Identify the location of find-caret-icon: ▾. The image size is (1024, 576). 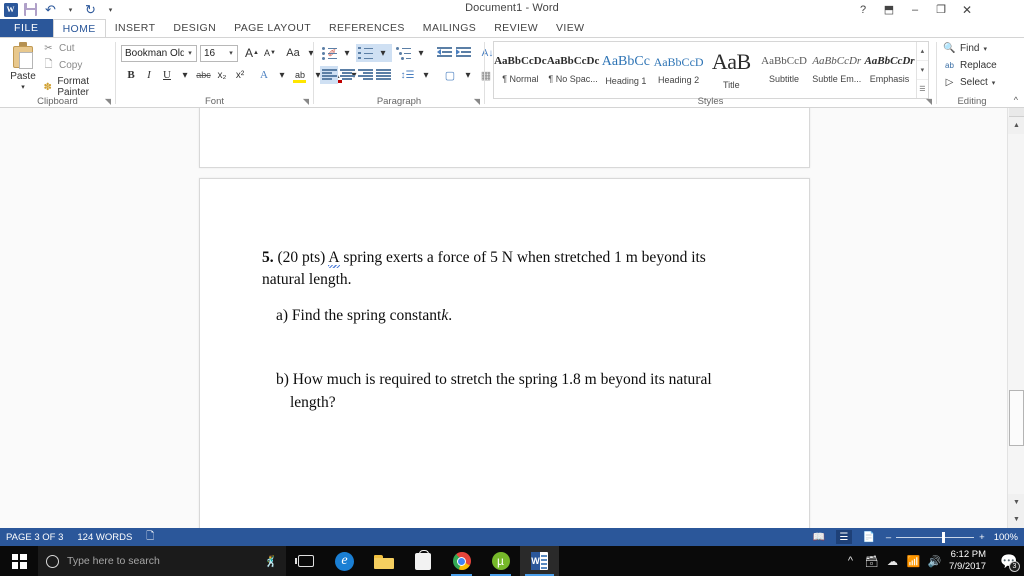
(985, 49).